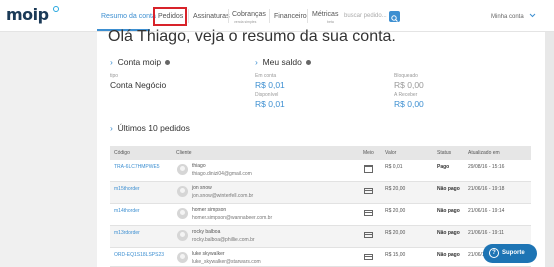  I want to click on order-updated: 21/06/16 - 19:11, so click(486, 233).